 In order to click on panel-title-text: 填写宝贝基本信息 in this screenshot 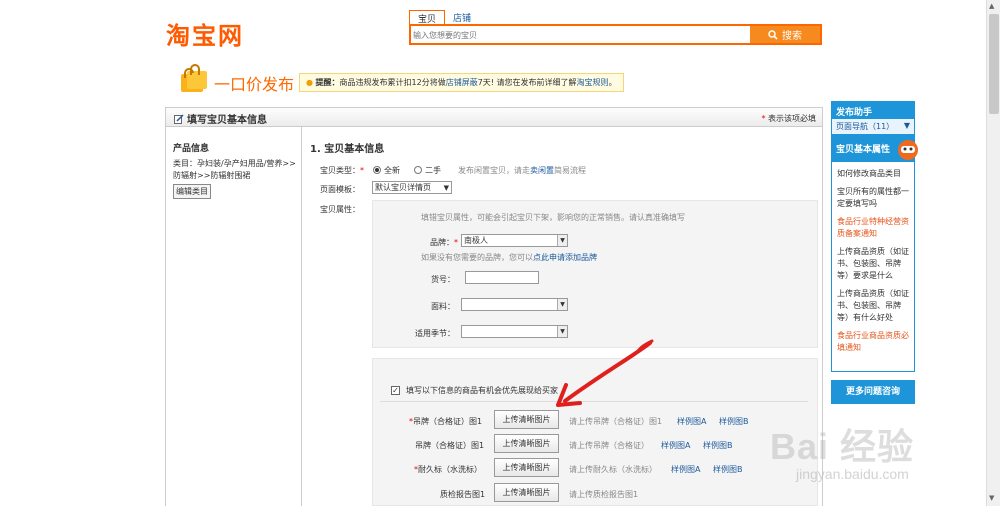, I will do `click(227, 120)`.